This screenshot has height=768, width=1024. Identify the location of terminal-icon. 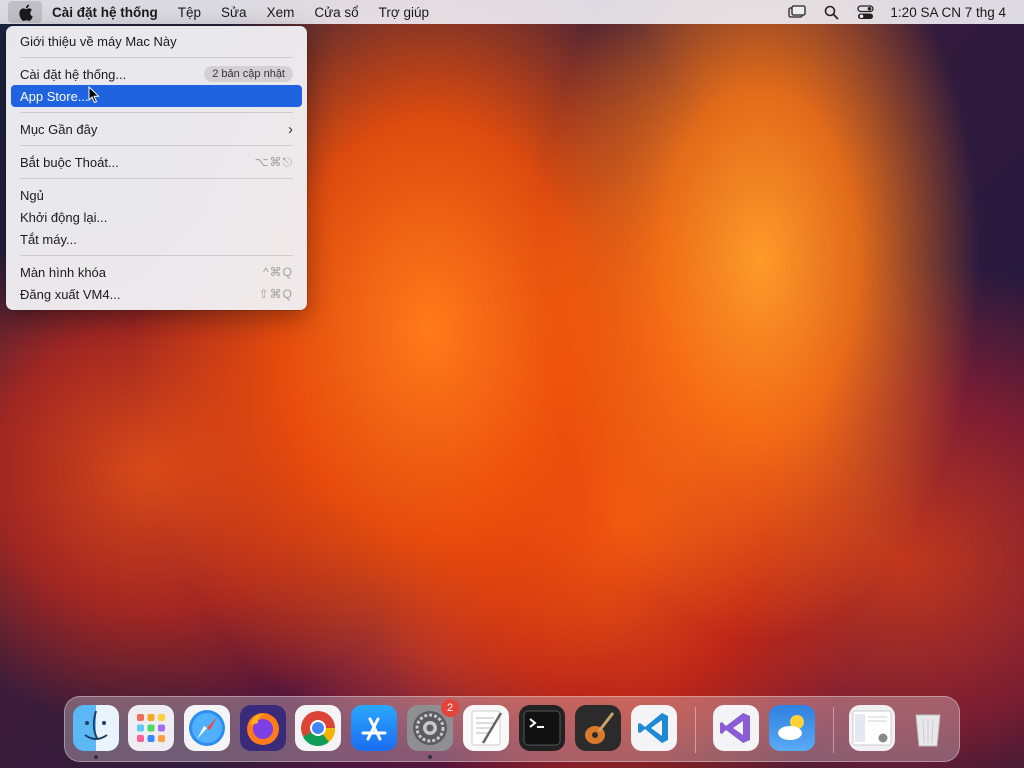
(542, 728).